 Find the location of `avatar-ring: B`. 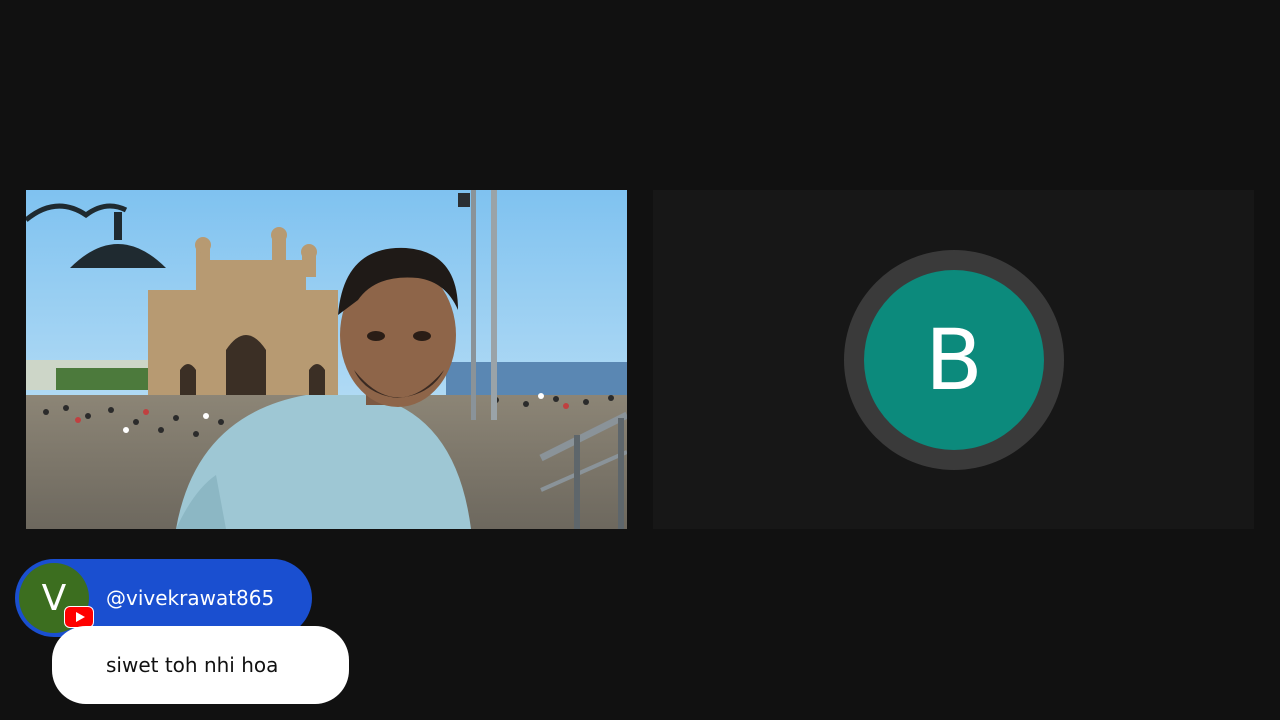

avatar-ring: B is located at coordinates (954, 360).